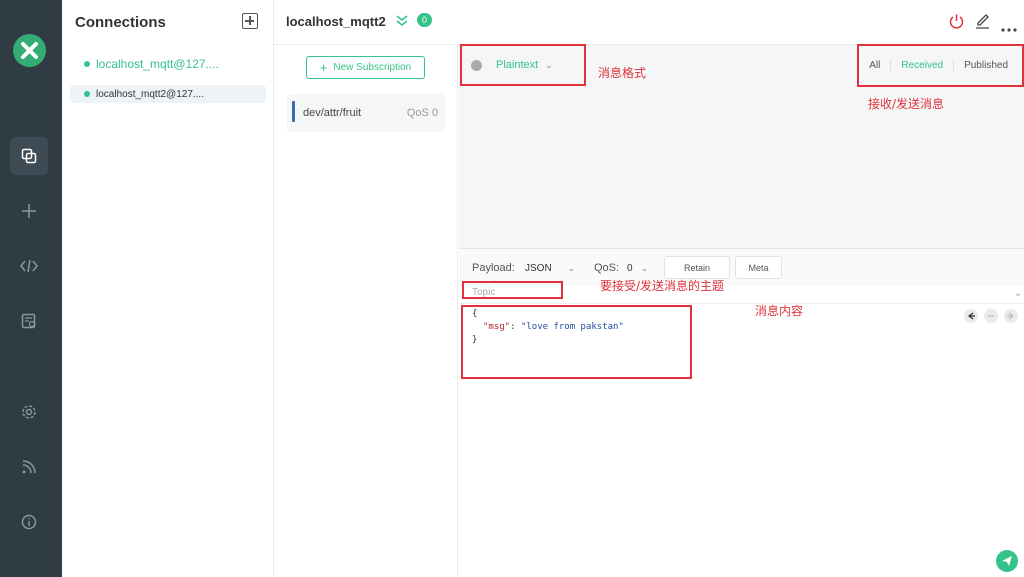  What do you see at coordinates (630, 268) in the screenshot?
I see `qos-value: 0` at bounding box center [630, 268].